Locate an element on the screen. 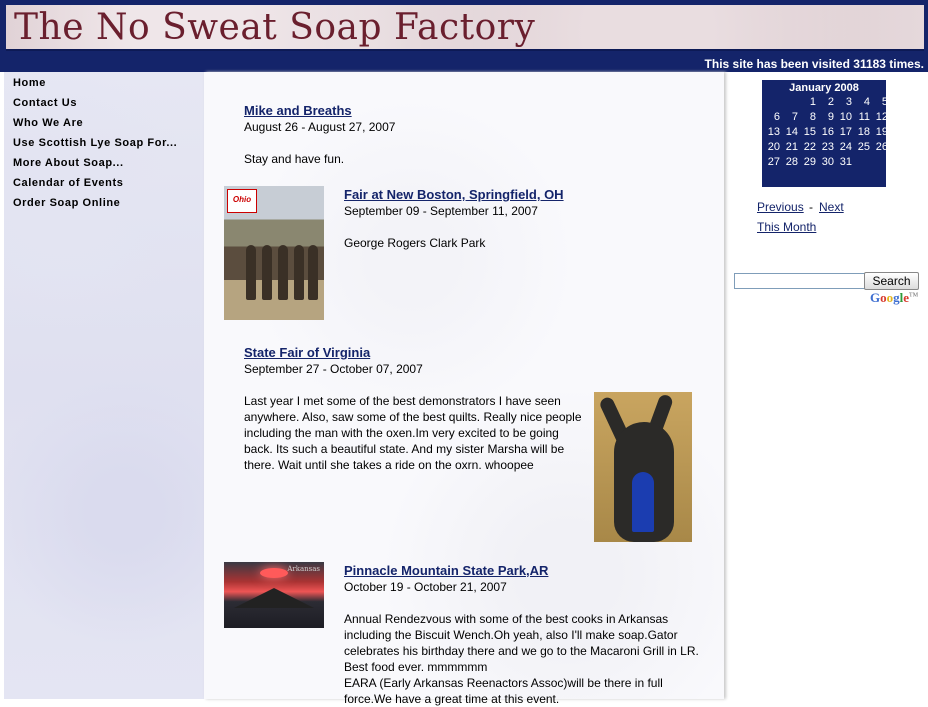 The height and width of the screenshot is (707, 928). photo-caption: Arkansas is located at coordinates (303, 569).